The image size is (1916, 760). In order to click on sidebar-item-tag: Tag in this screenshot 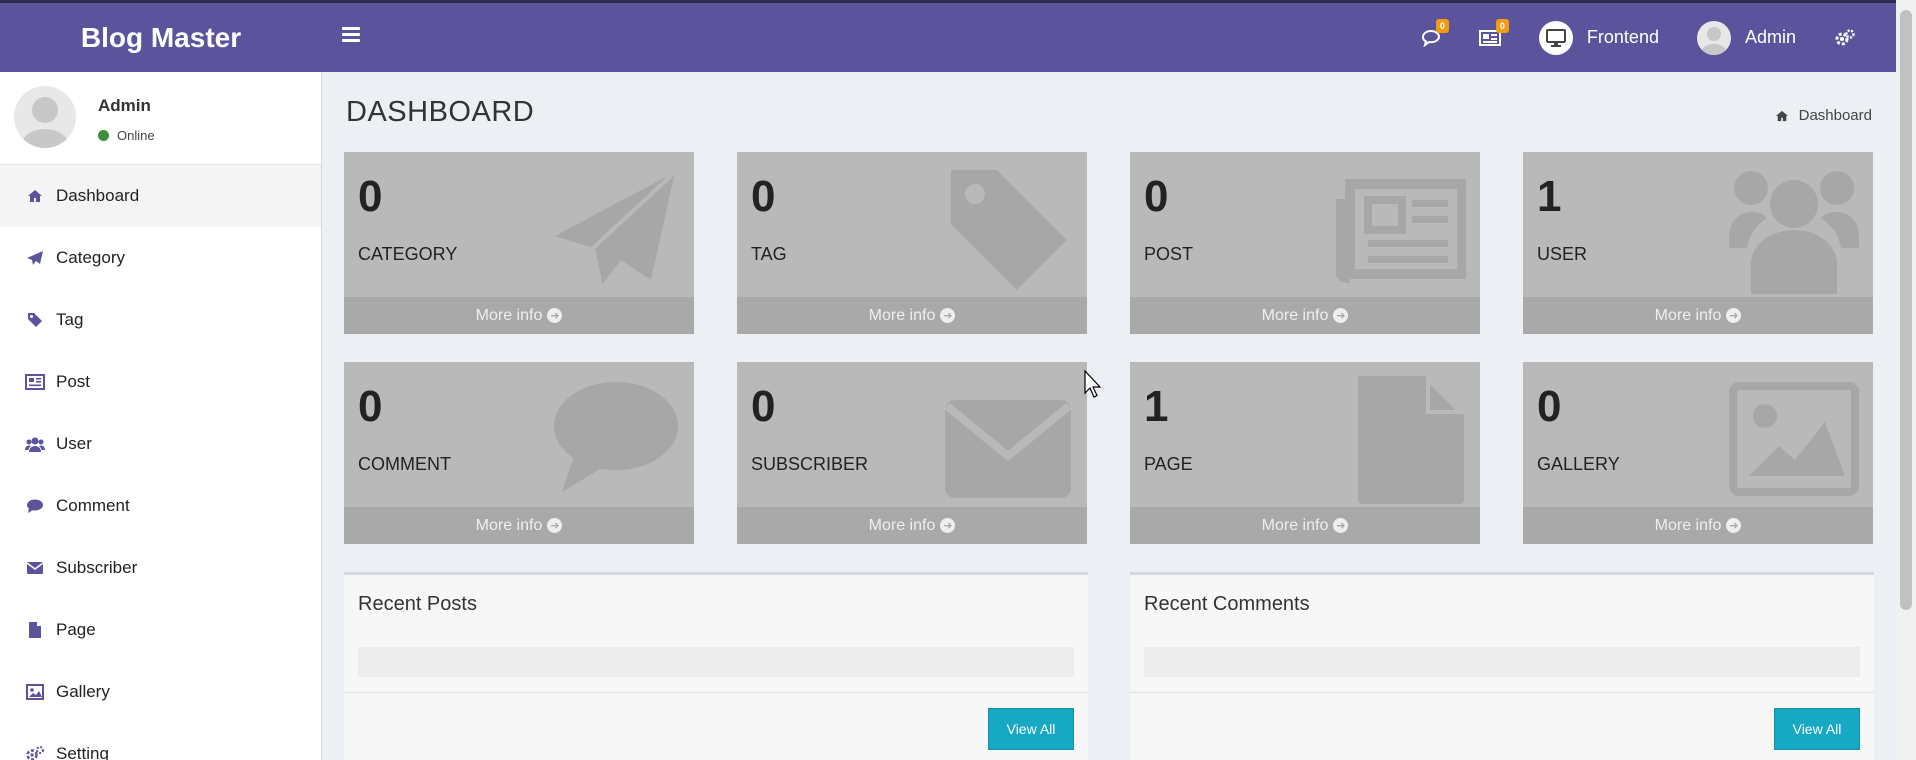, I will do `click(160, 320)`.